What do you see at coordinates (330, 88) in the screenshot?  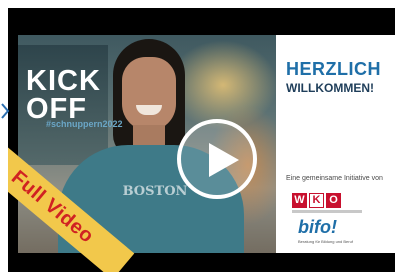 I see `welcome-subtitle: WILLKOMMEN!` at bounding box center [330, 88].